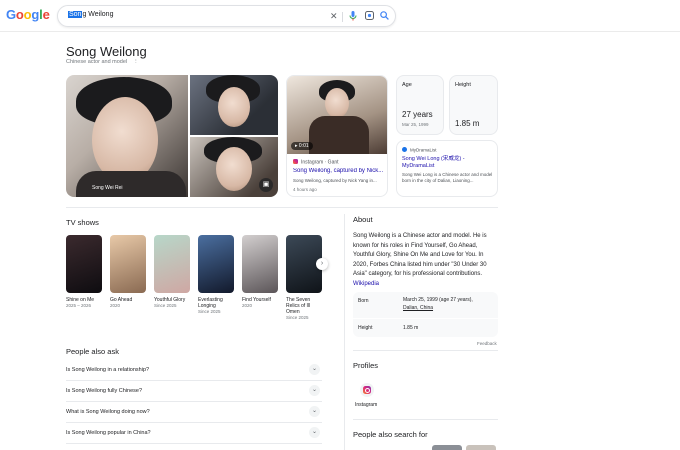 The height and width of the screenshot is (450, 680). Describe the element at coordinates (194, 391) in the screenshot. I see `paa-question: Is Song Weilong fully Chinese? ⌄` at that location.